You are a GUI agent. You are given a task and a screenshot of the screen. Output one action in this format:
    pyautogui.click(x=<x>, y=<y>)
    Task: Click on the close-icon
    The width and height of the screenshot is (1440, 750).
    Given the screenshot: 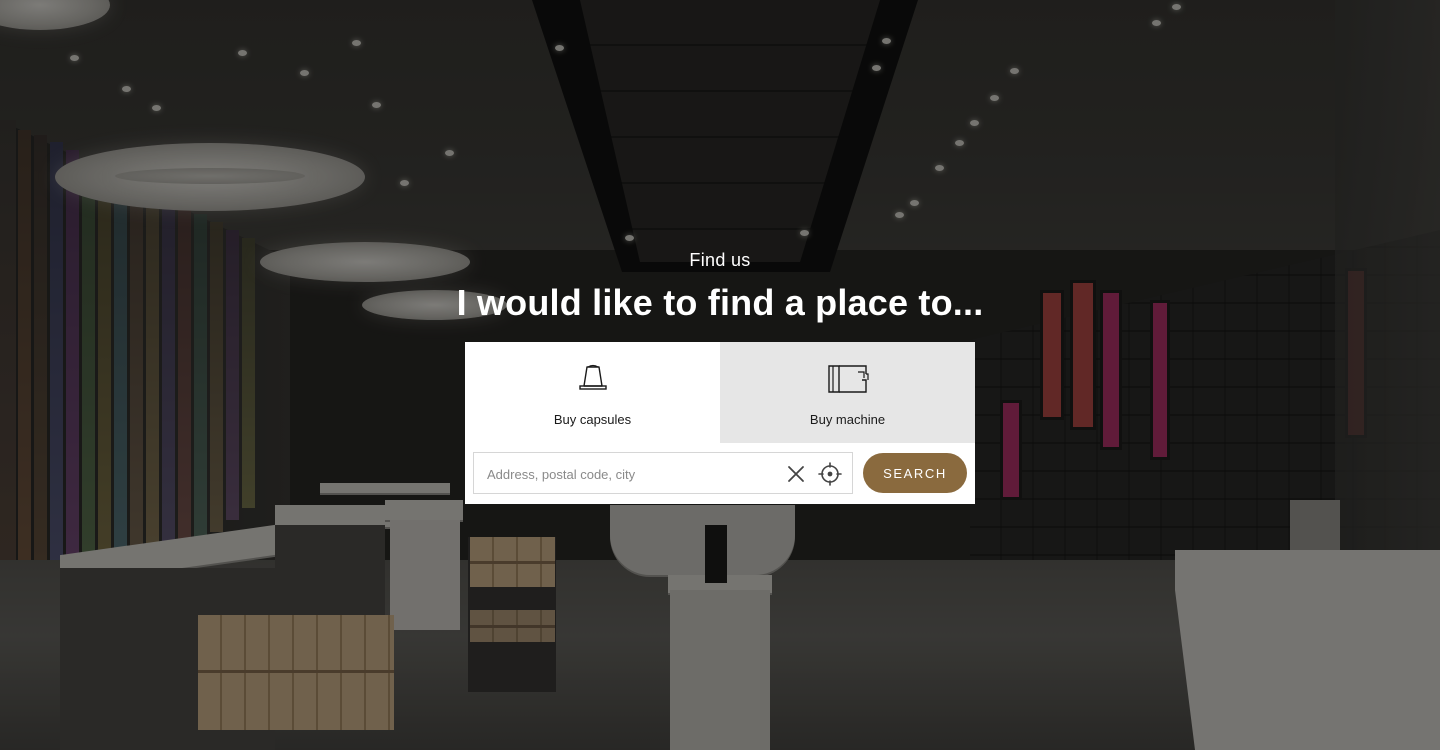 What is the action you would take?
    pyautogui.click(x=796, y=474)
    